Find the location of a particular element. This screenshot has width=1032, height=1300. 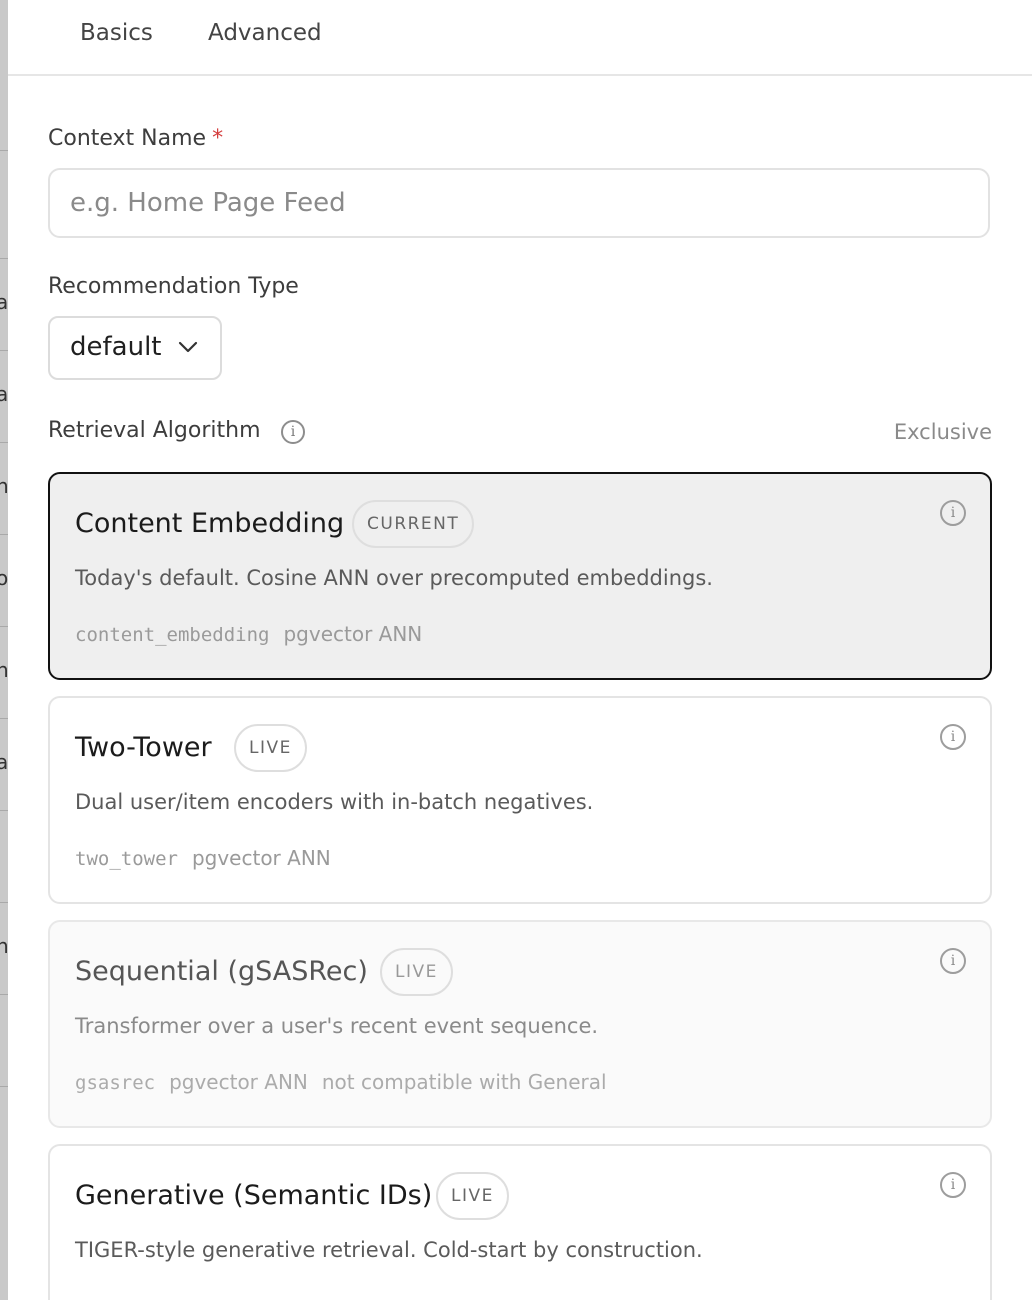

card-title: Sequential (gSASRec) is located at coordinates (221, 971).